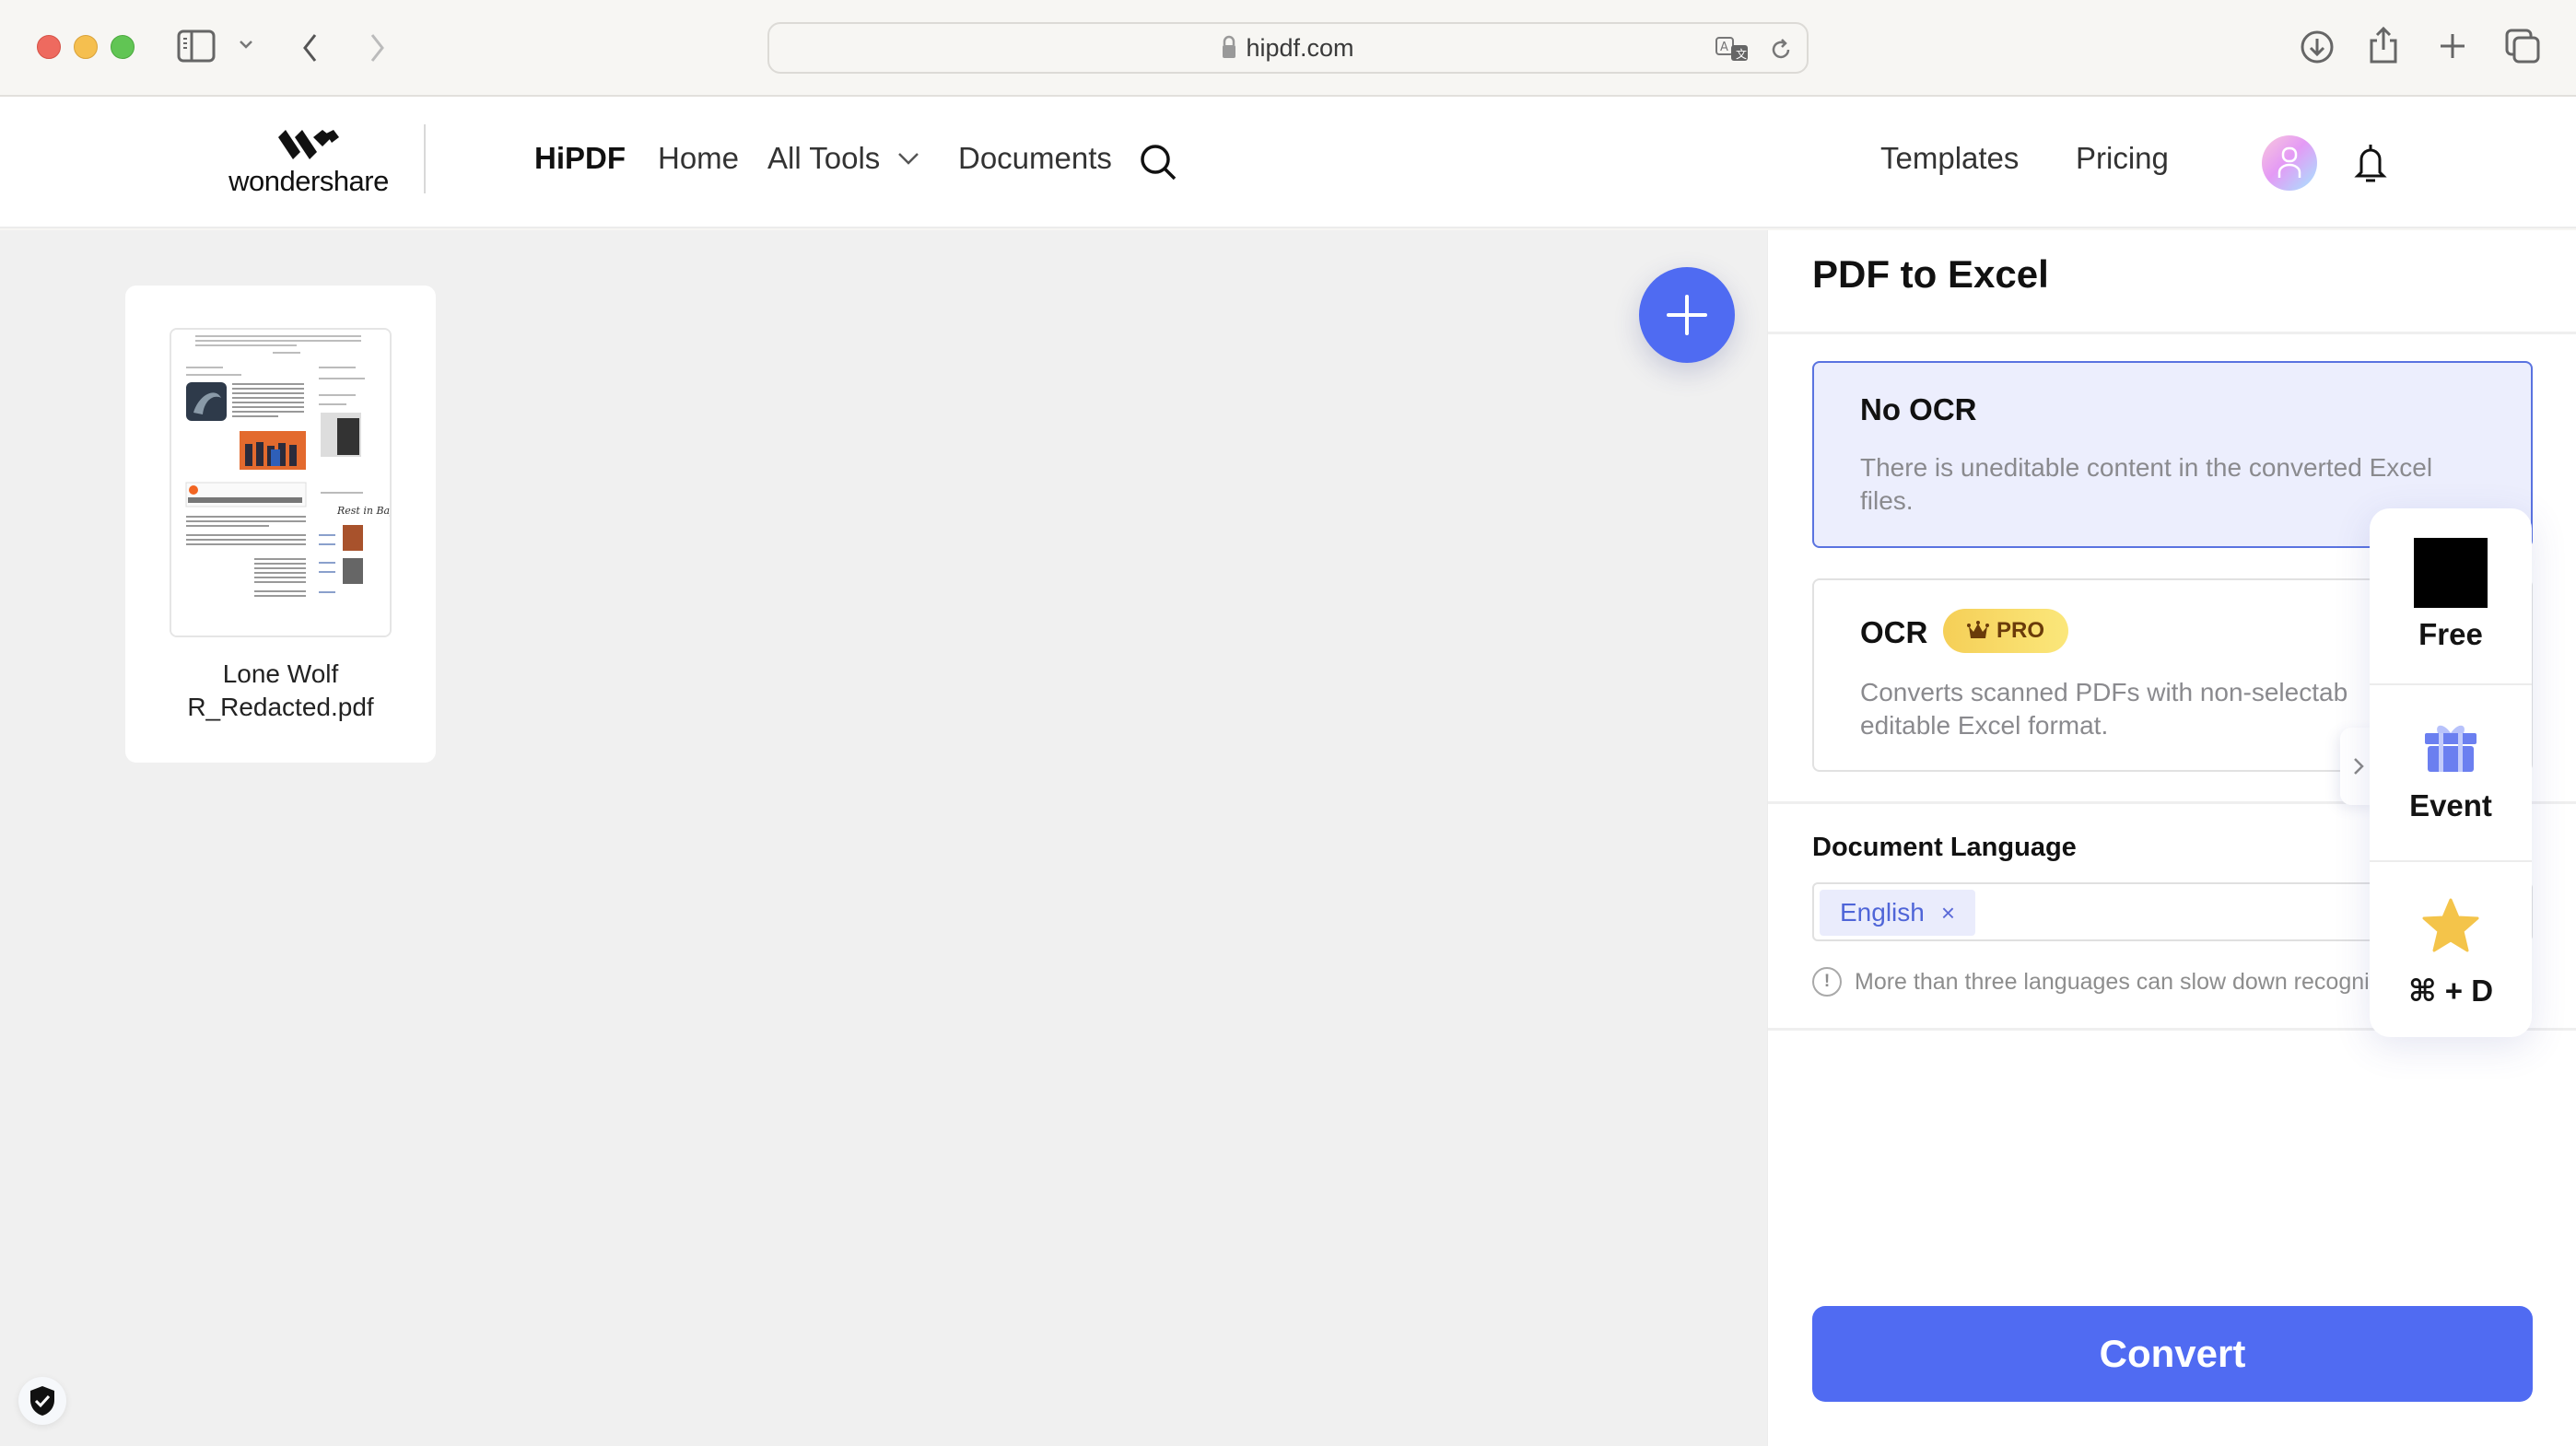  Describe the element at coordinates (1781, 50) in the screenshot. I see `reload-icon` at that location.